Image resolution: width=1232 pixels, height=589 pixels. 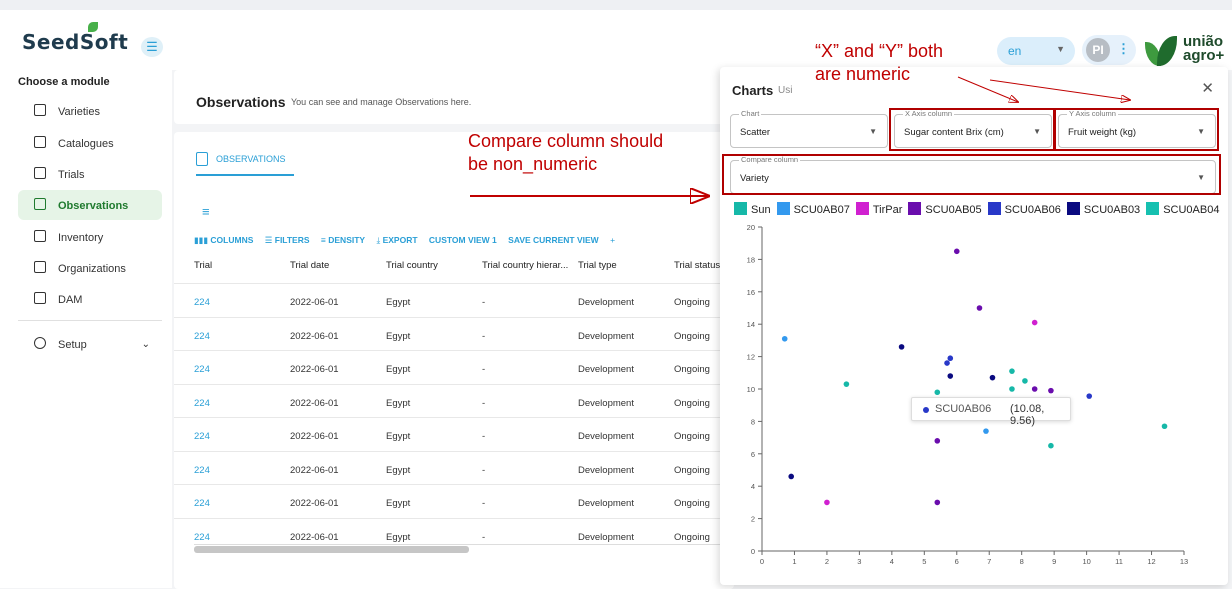 I want to click on table-cell: 2022-06-01, so click(x=314, y=302).